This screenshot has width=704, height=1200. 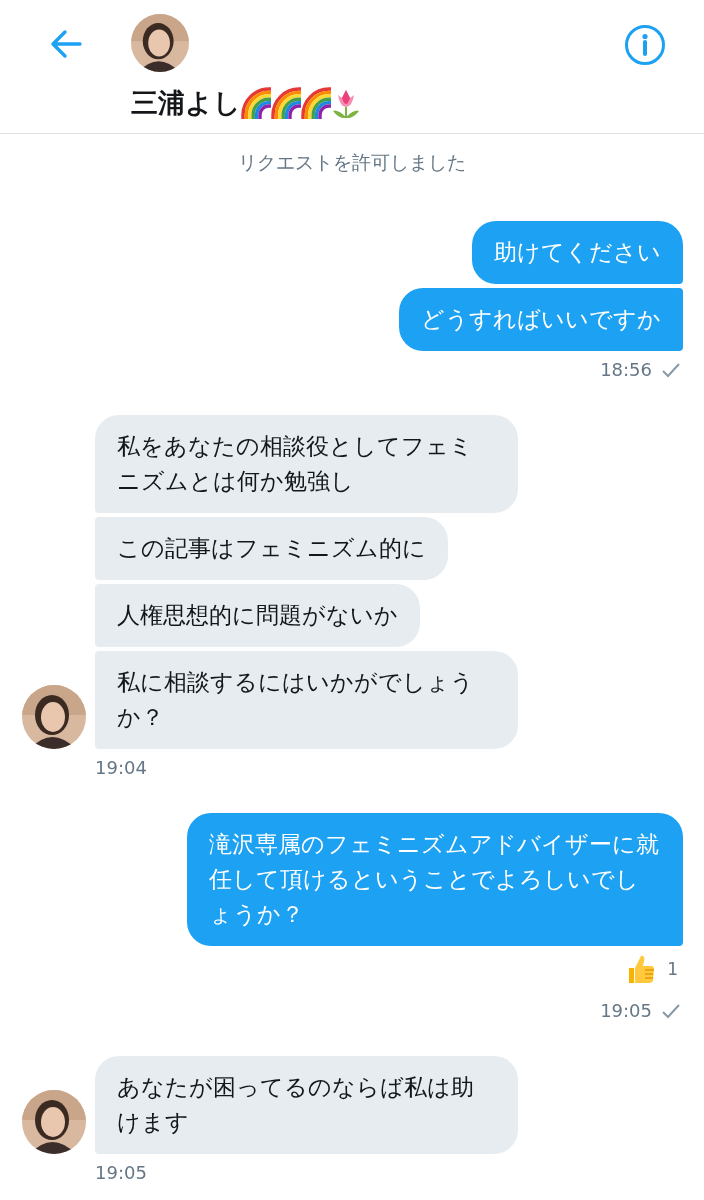 What do you see at coordinates (306, 464) in the screenshot?
I see `message-bubble: 私をあなたの相談役としてフェミニズムとは何か勉強し` at bounding box center [306, 464].